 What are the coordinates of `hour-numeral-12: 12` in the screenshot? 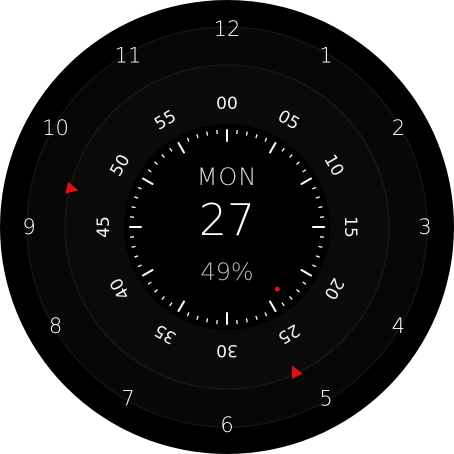 It's located at (227, 29).